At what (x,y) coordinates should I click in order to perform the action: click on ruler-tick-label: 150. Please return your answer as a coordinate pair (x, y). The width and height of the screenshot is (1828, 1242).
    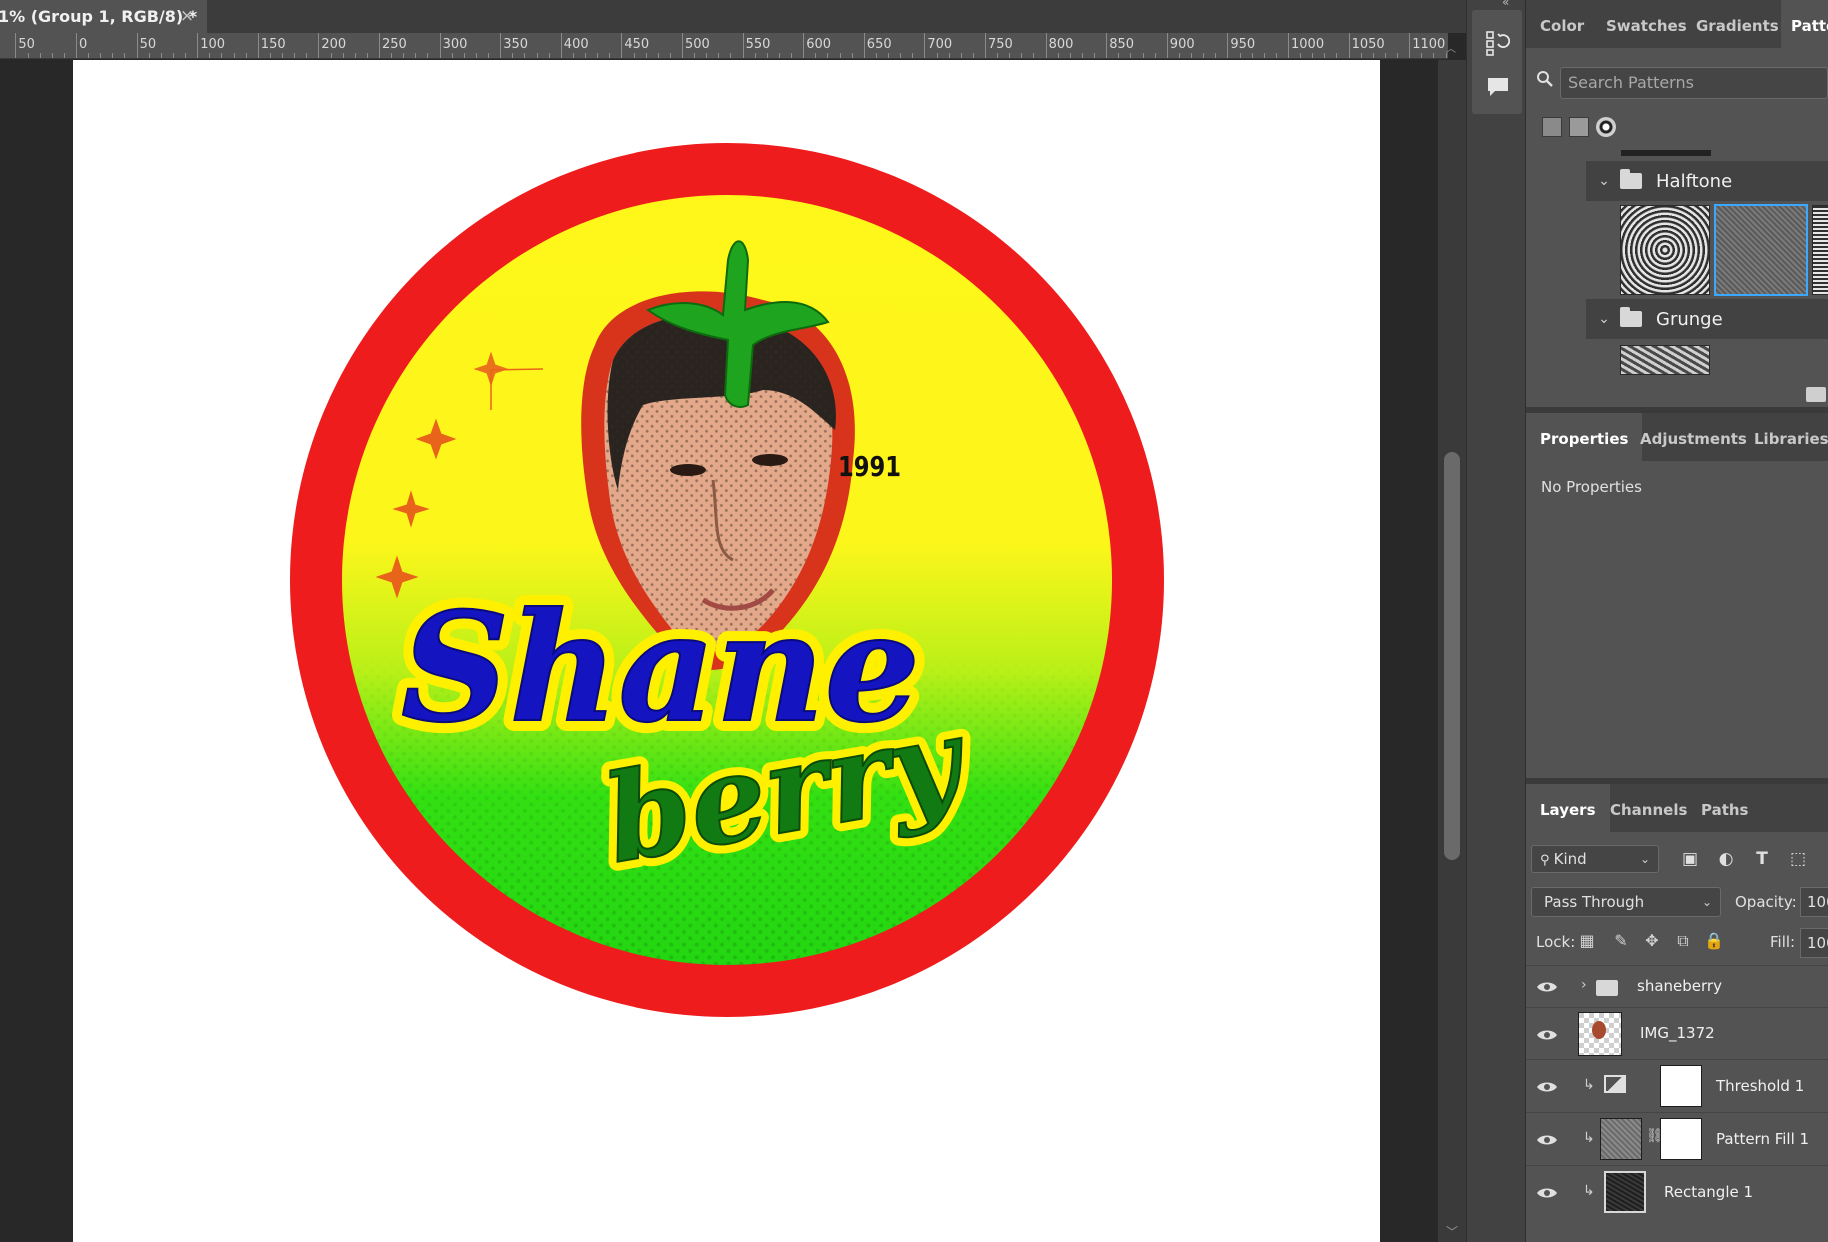
    Looking at the image, I should click on (273, 44).